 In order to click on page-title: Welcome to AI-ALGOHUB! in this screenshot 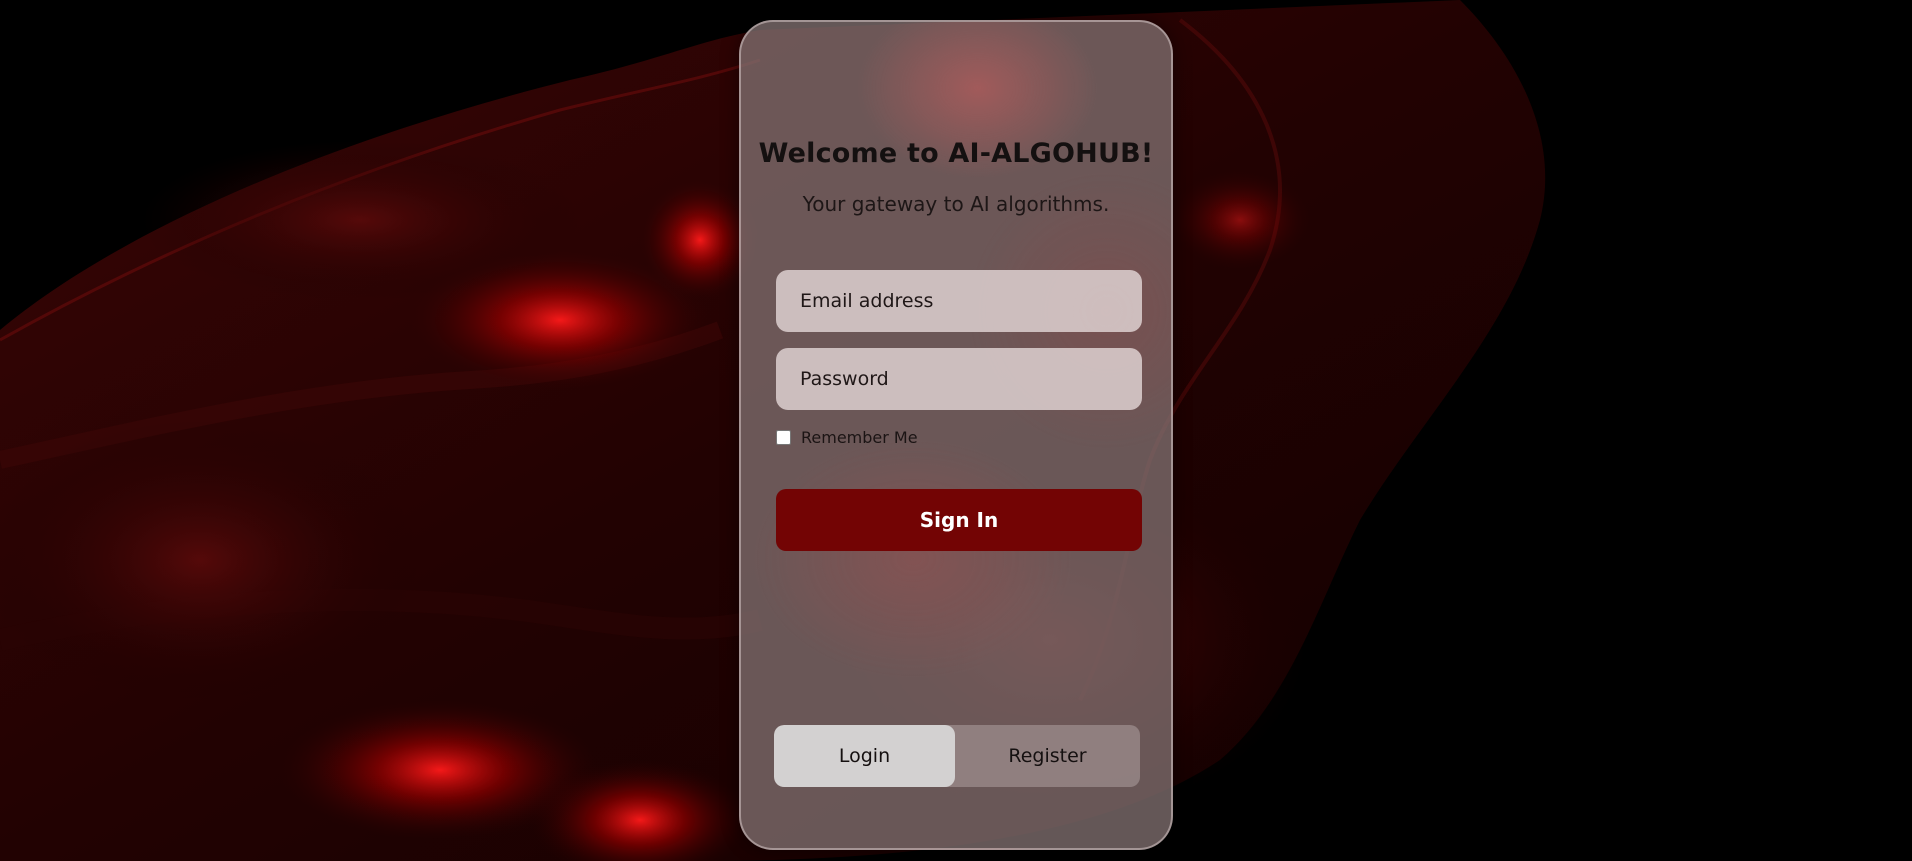, I will do `click(956, 153)`.